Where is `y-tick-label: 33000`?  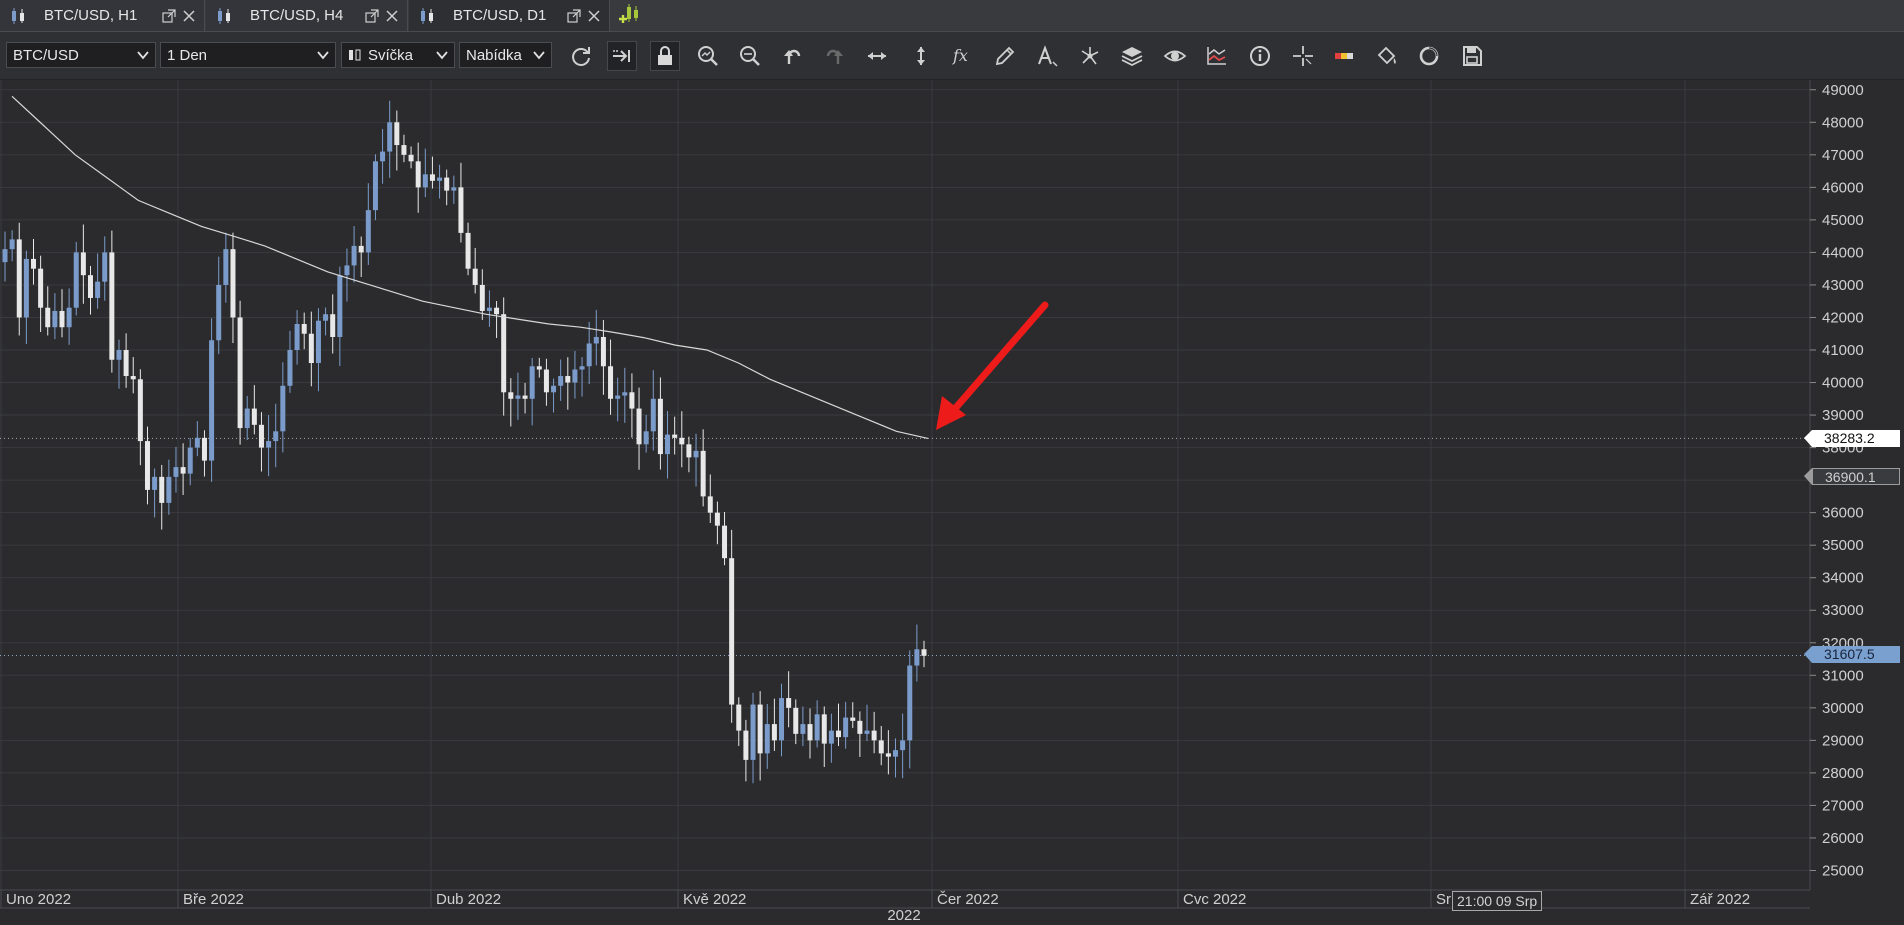
y-tick-label: 33000 is located at coordinates (1843, 610).